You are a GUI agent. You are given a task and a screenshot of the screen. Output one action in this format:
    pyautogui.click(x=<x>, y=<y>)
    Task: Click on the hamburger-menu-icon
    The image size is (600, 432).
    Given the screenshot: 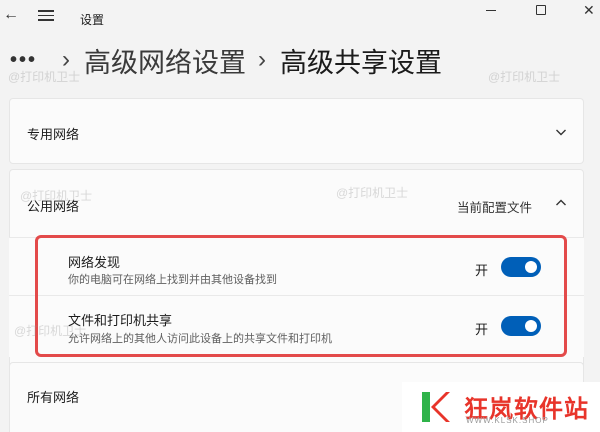 What is the action you would take?
    pyautogui.click(x=46, y=15)
    